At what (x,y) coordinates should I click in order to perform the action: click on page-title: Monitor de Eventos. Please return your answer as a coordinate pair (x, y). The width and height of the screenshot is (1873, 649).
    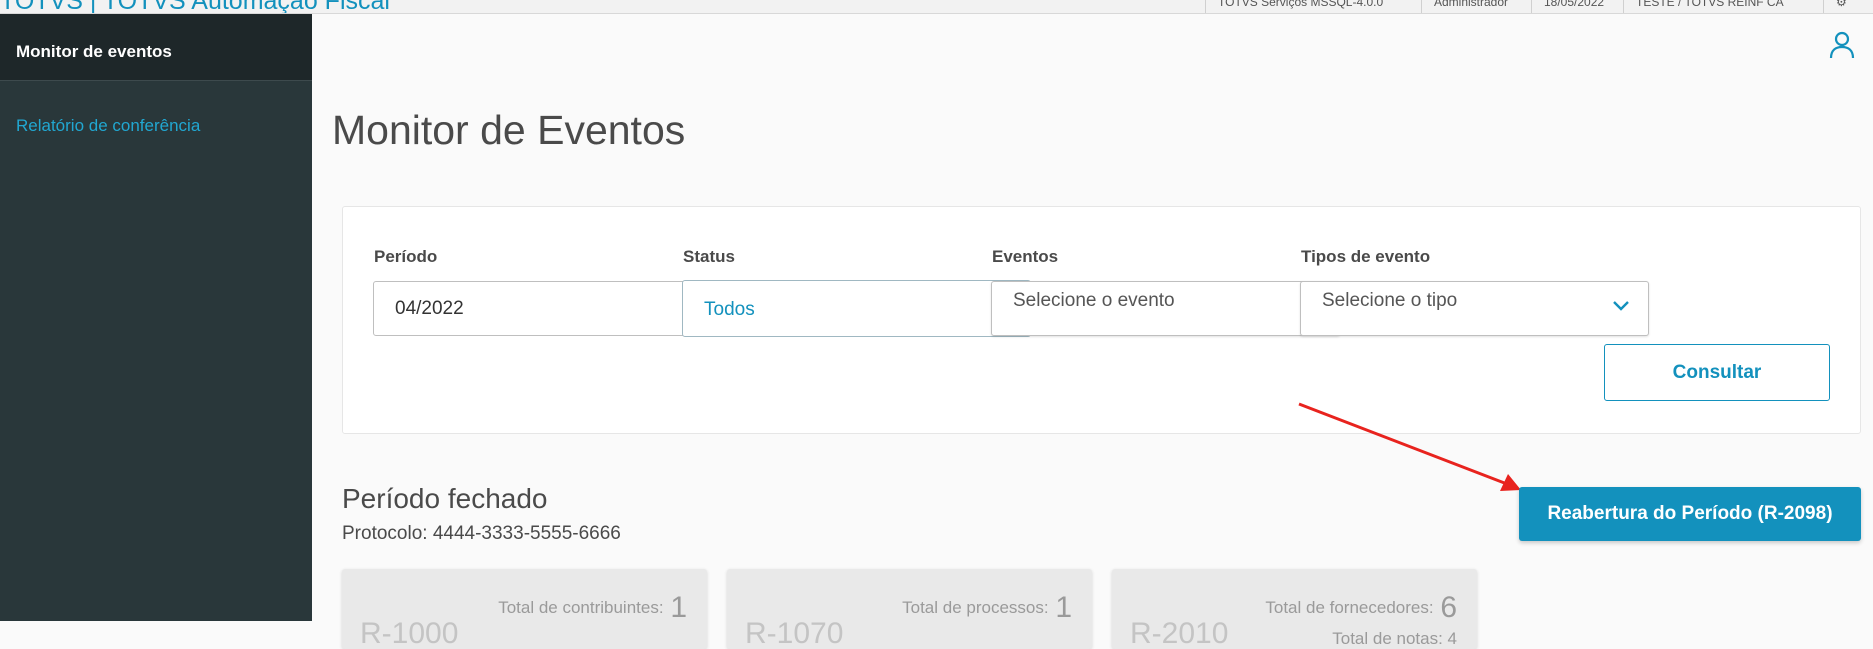
    Looking at the image, I should click on (509, 130).